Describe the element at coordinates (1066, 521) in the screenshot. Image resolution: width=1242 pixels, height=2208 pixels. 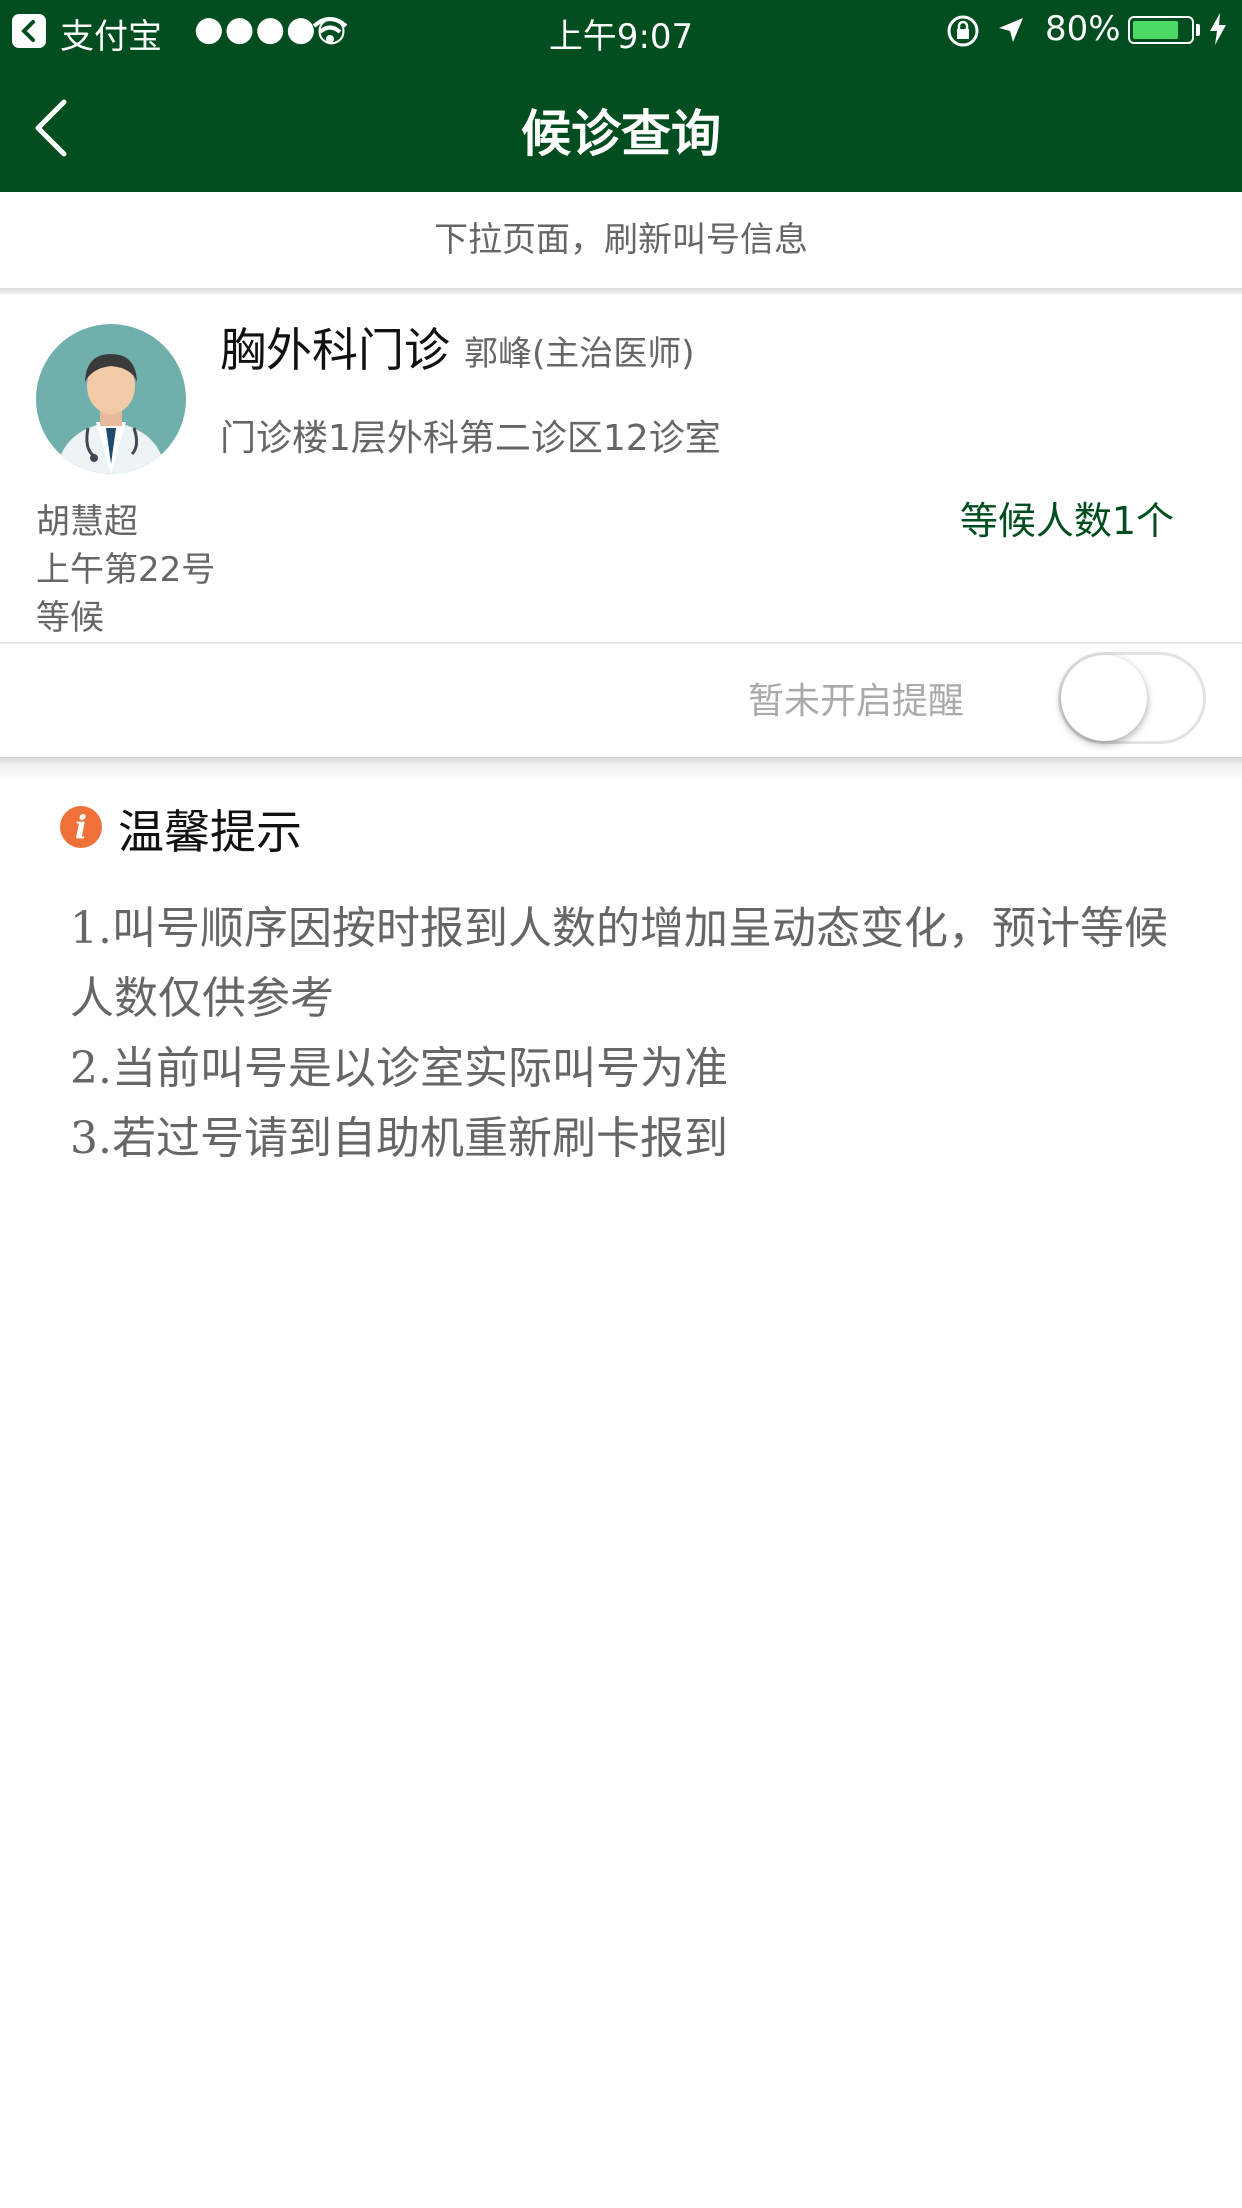
I see `waiting-count: 等候人数1个` at that location.